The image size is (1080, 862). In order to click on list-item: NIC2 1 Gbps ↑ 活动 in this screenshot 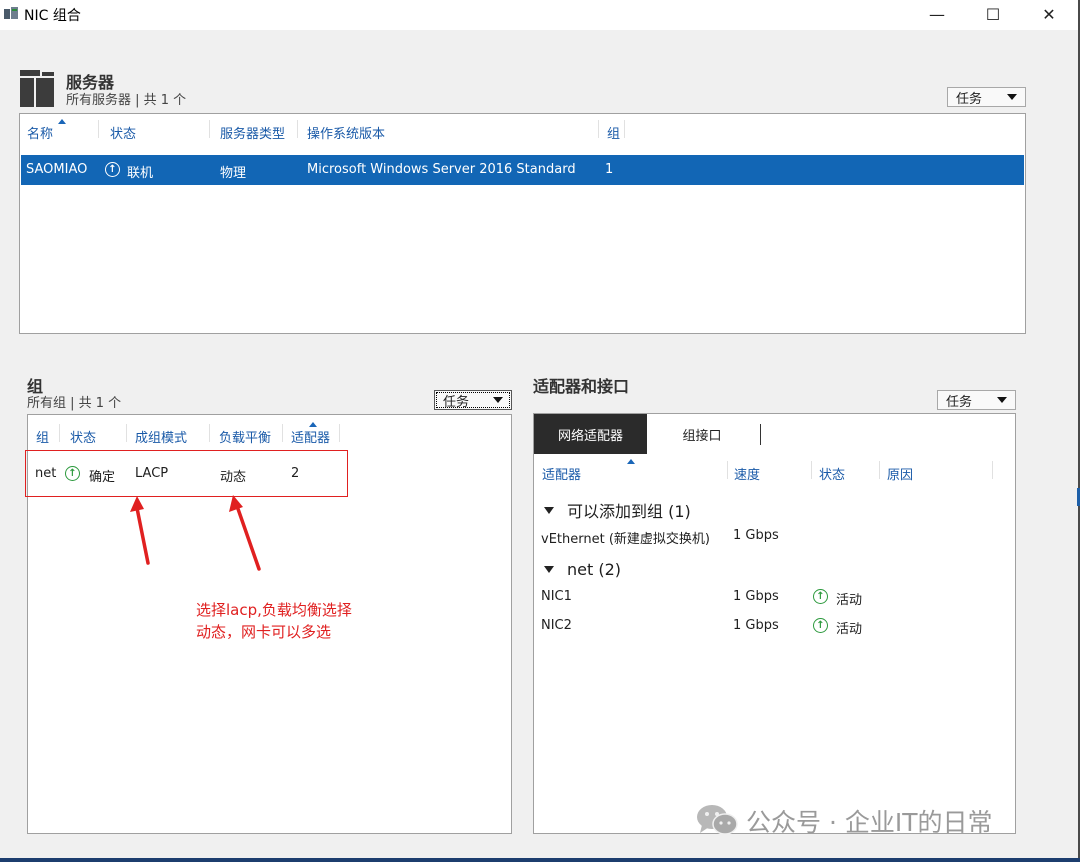, I will do `click(774, 627)`.